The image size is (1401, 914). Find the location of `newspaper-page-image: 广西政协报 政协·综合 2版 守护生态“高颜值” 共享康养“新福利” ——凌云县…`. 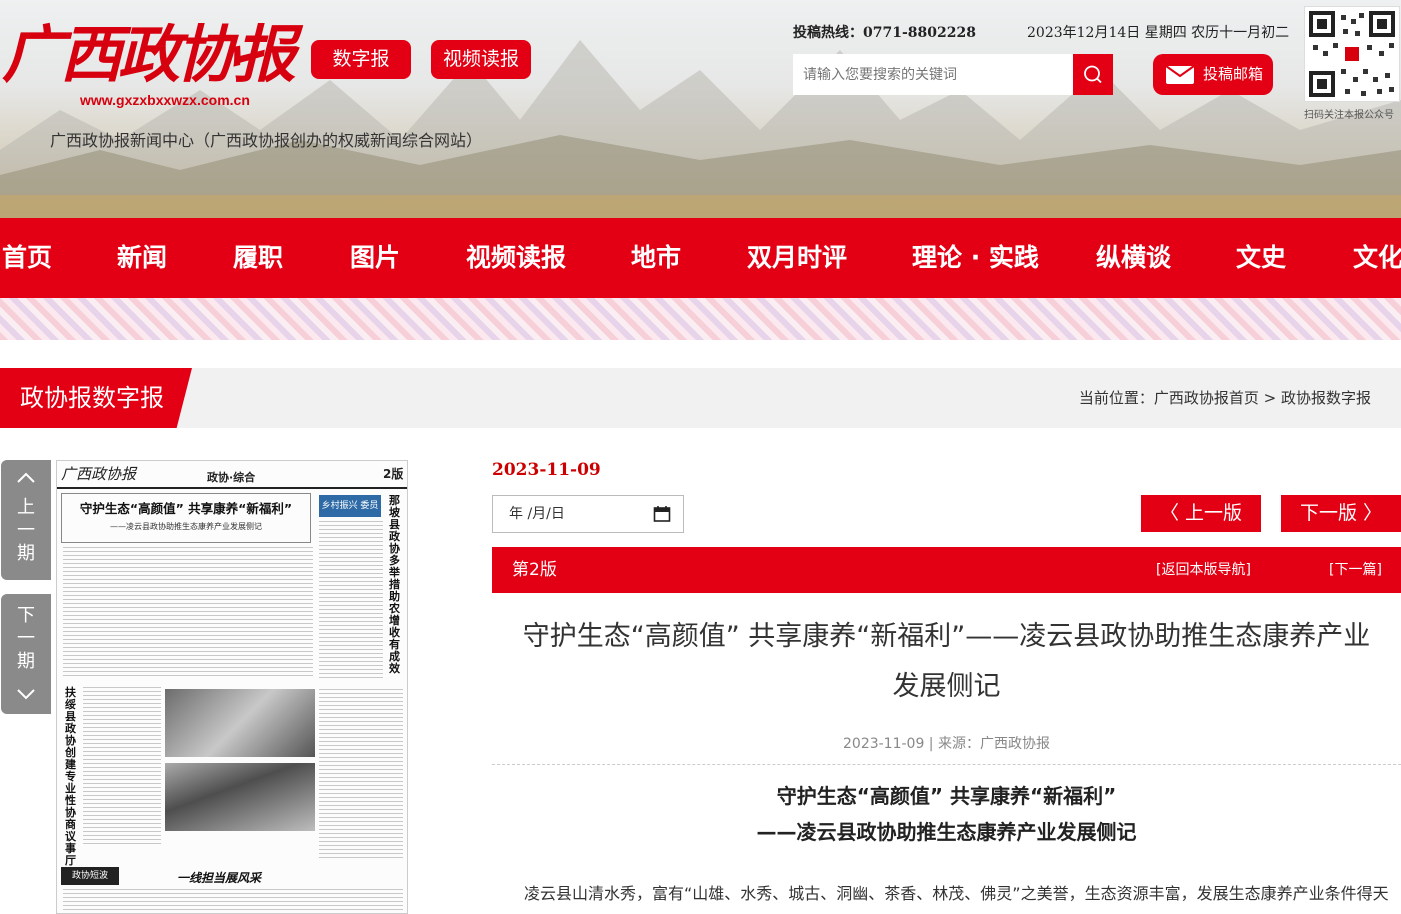

newspaper-page-image: 广西政协报 政协·综合 2版 守护生态“高颜值” 共享康养“新福利” ——凌云县… is located at coordinates (232, 687).